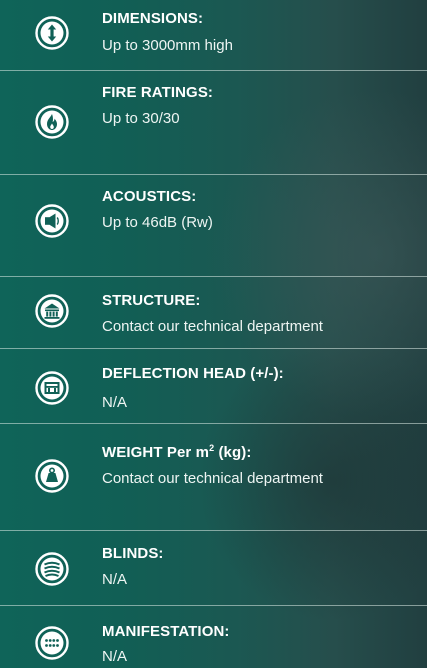 The height and width of the screenshot is (668, 427). What do you see at coordinates (141, 118) in the screenshot?
I see `spec-value-fire-ratings: Up to 30/30` at bounding box center [141, 118].